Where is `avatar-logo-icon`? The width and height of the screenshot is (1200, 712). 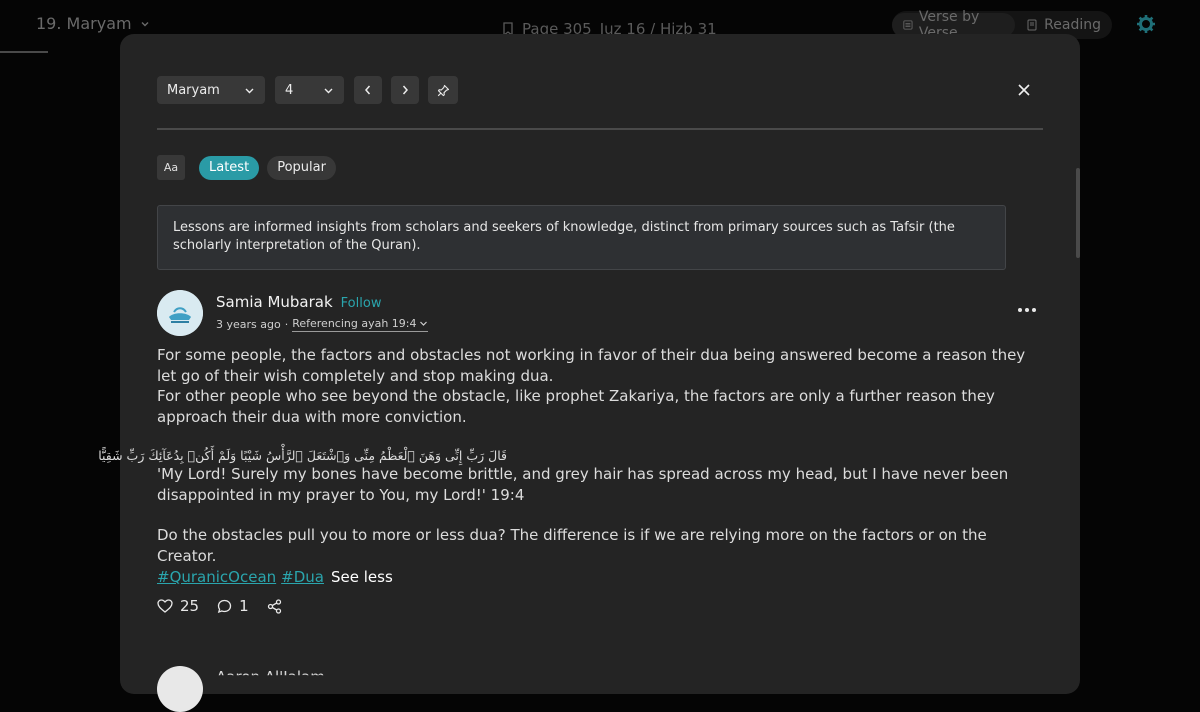 avatar-logo-icon is located at coordinates (180, 313).